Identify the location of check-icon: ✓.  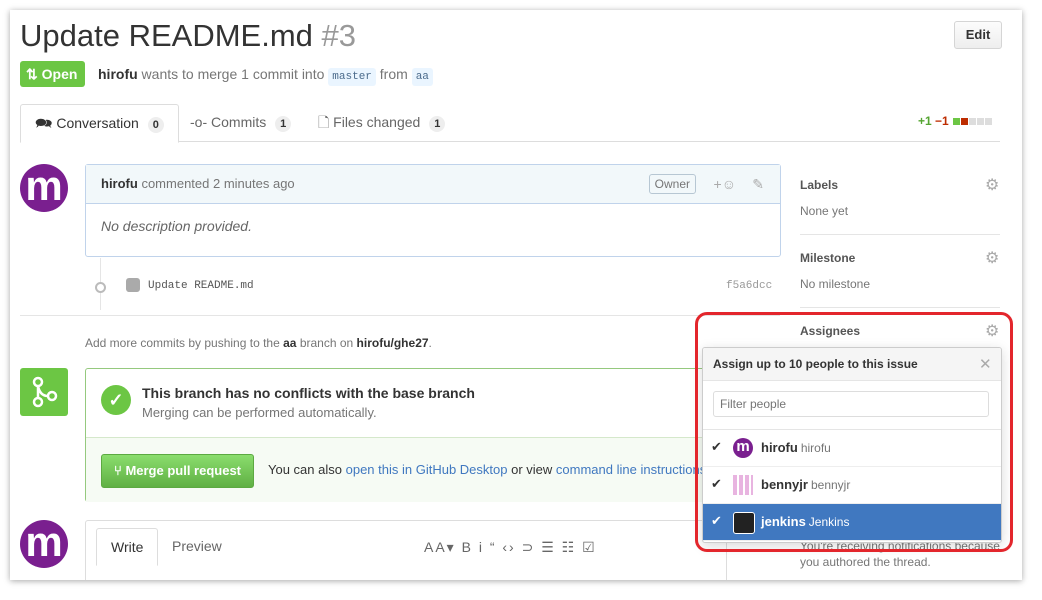
(116, 400).